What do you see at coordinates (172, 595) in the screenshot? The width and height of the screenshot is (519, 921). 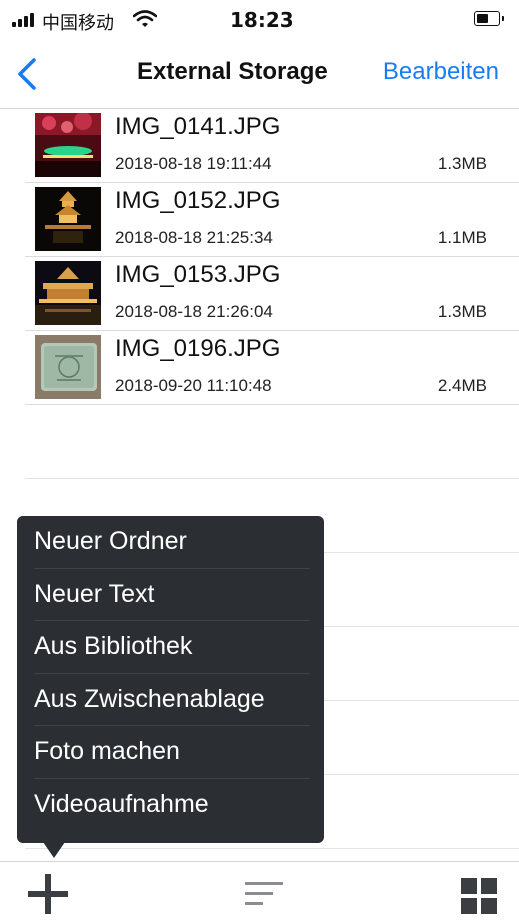 I see `menu-item-new-text: Neuer Text` at bounding box center [172, 595].